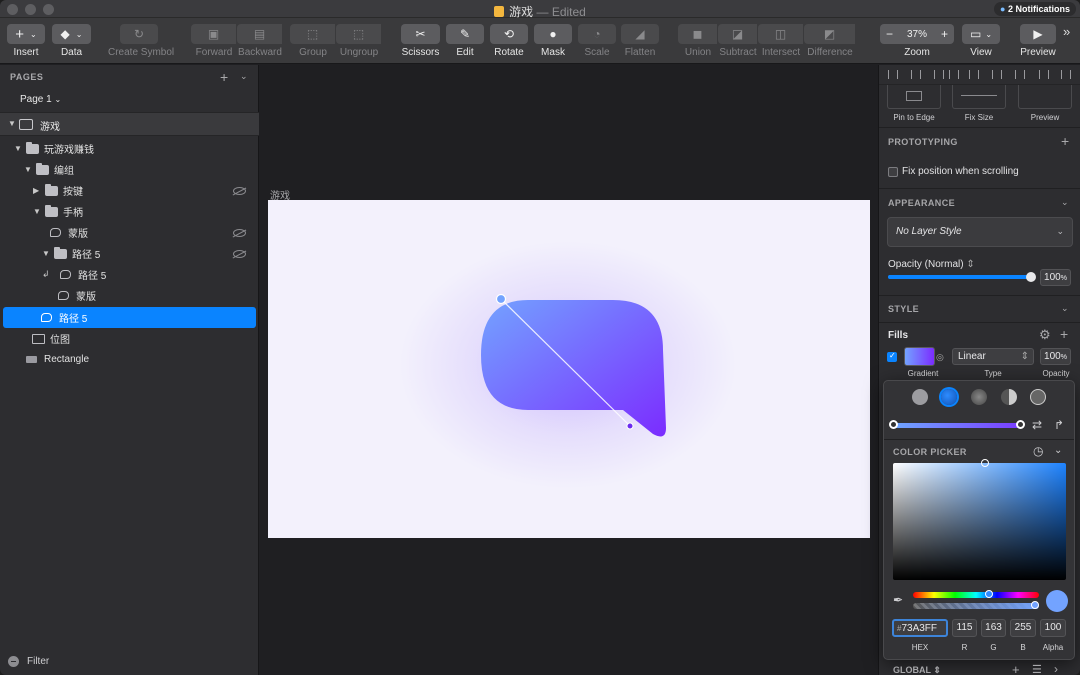 The image size is (1080, 675). Describe the element at coordinates (259, 34) in the screenshot. I see `backward-button: ▤` at that location.